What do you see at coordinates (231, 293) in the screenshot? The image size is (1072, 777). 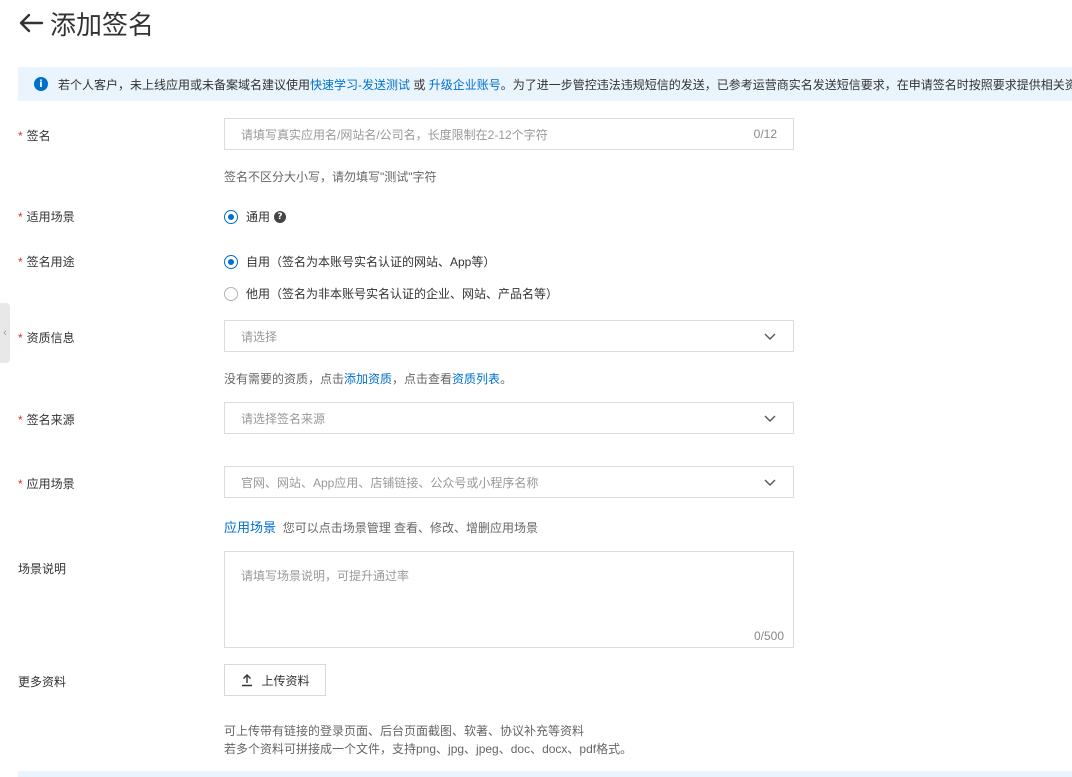 I see `radio-unchecked-icon` at bounding box center [231, 293].